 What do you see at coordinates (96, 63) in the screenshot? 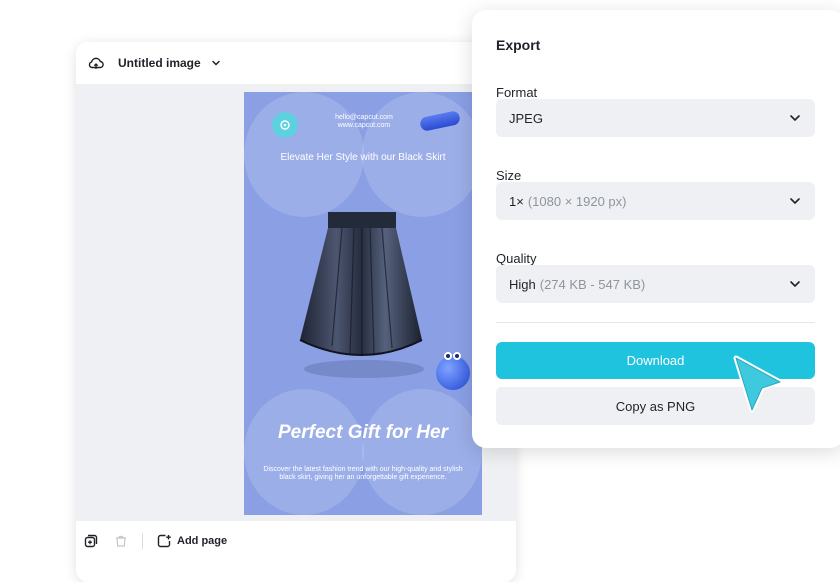
I see `cloud-sync-icon` at bounding box center [96, 63].